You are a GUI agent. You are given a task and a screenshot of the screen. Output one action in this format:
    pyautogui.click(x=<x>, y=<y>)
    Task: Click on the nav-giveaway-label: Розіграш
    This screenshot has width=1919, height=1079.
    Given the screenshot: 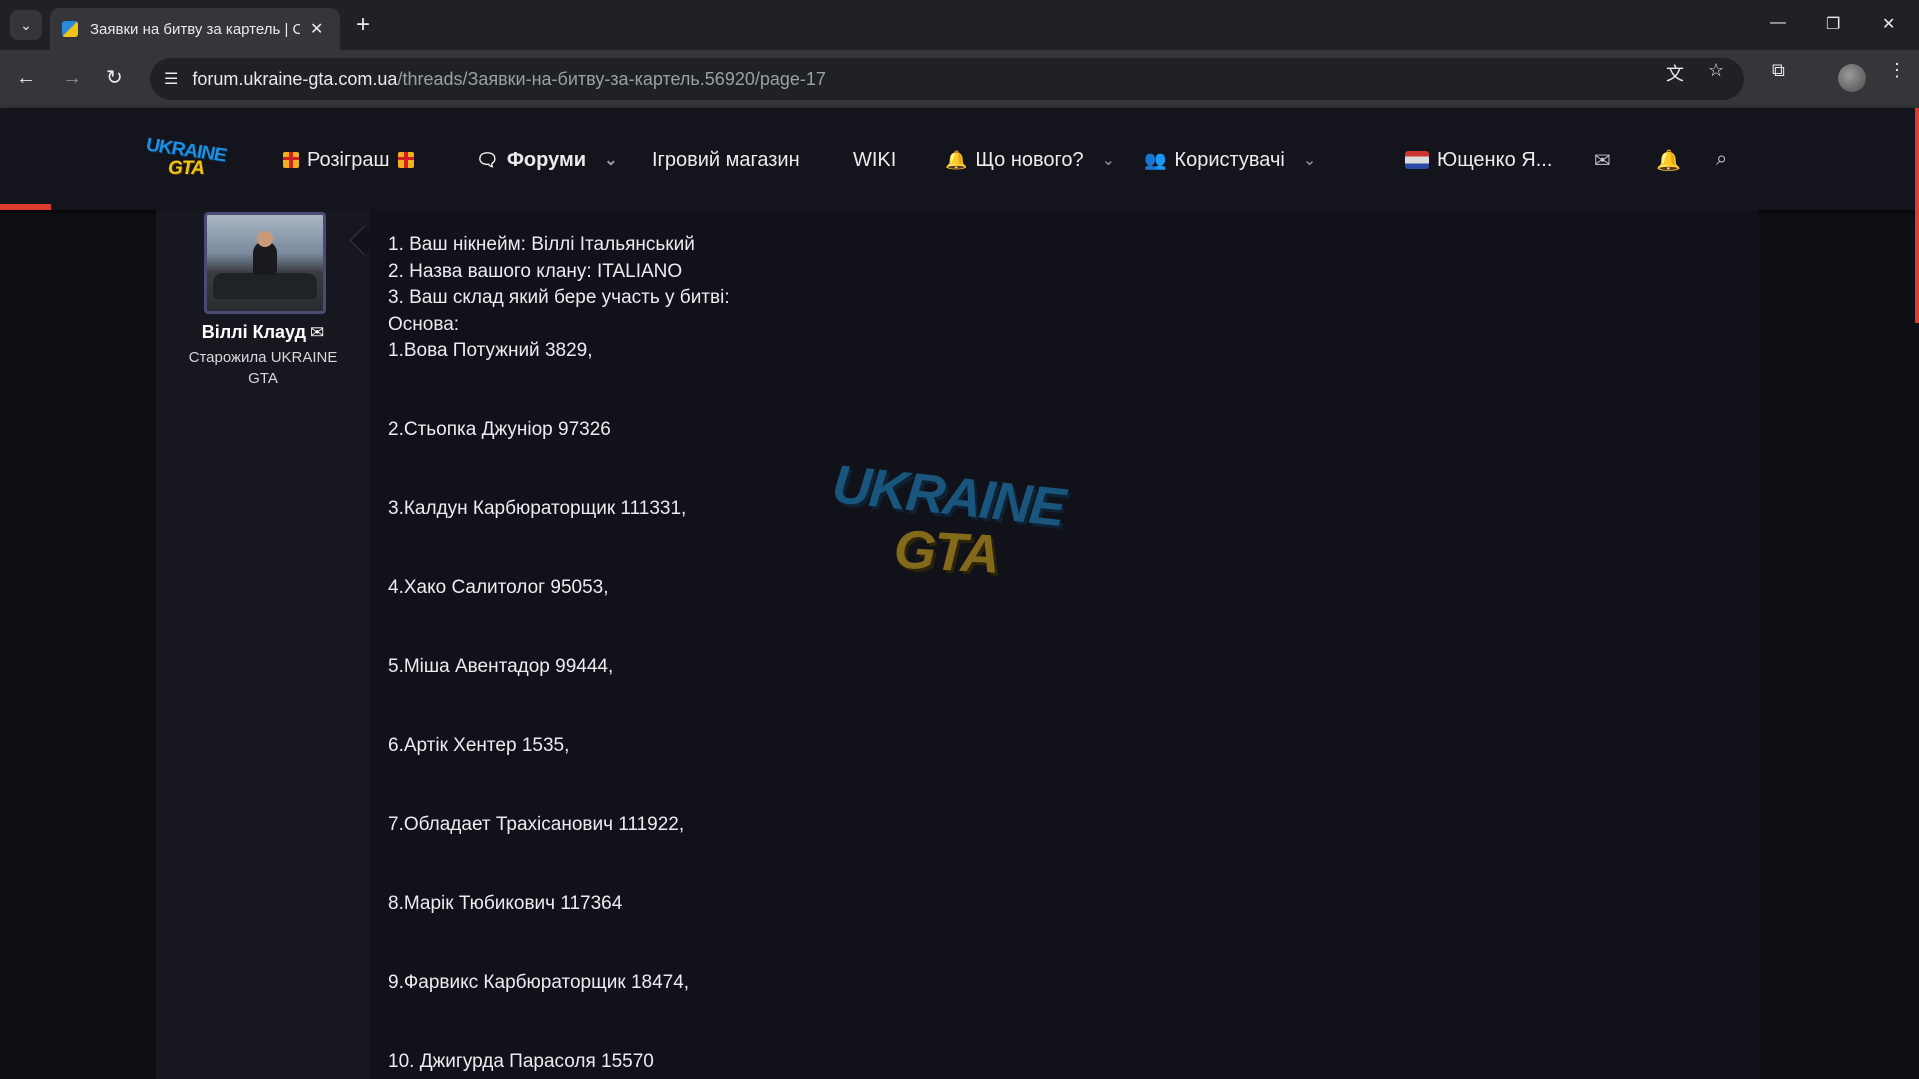 What is the action you would take?
    pyautogui.click(x=348, y=159)
    